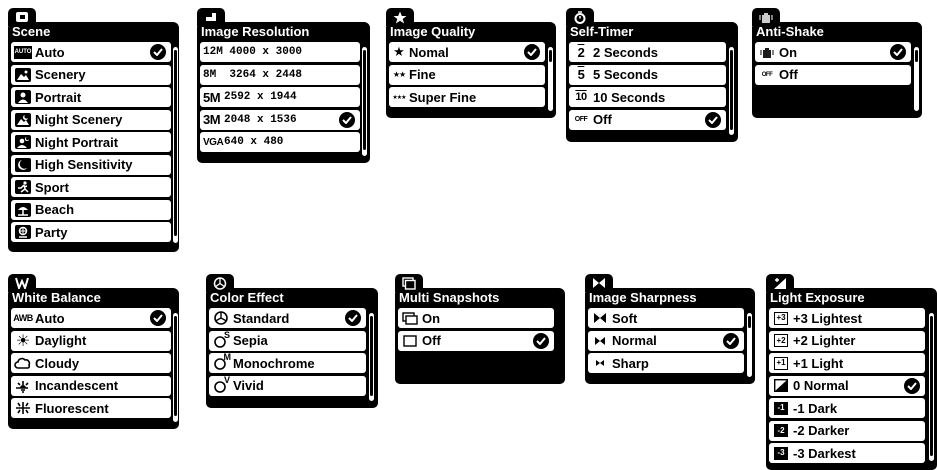  I want to click on item-label: Sharp, so click(630, 363).